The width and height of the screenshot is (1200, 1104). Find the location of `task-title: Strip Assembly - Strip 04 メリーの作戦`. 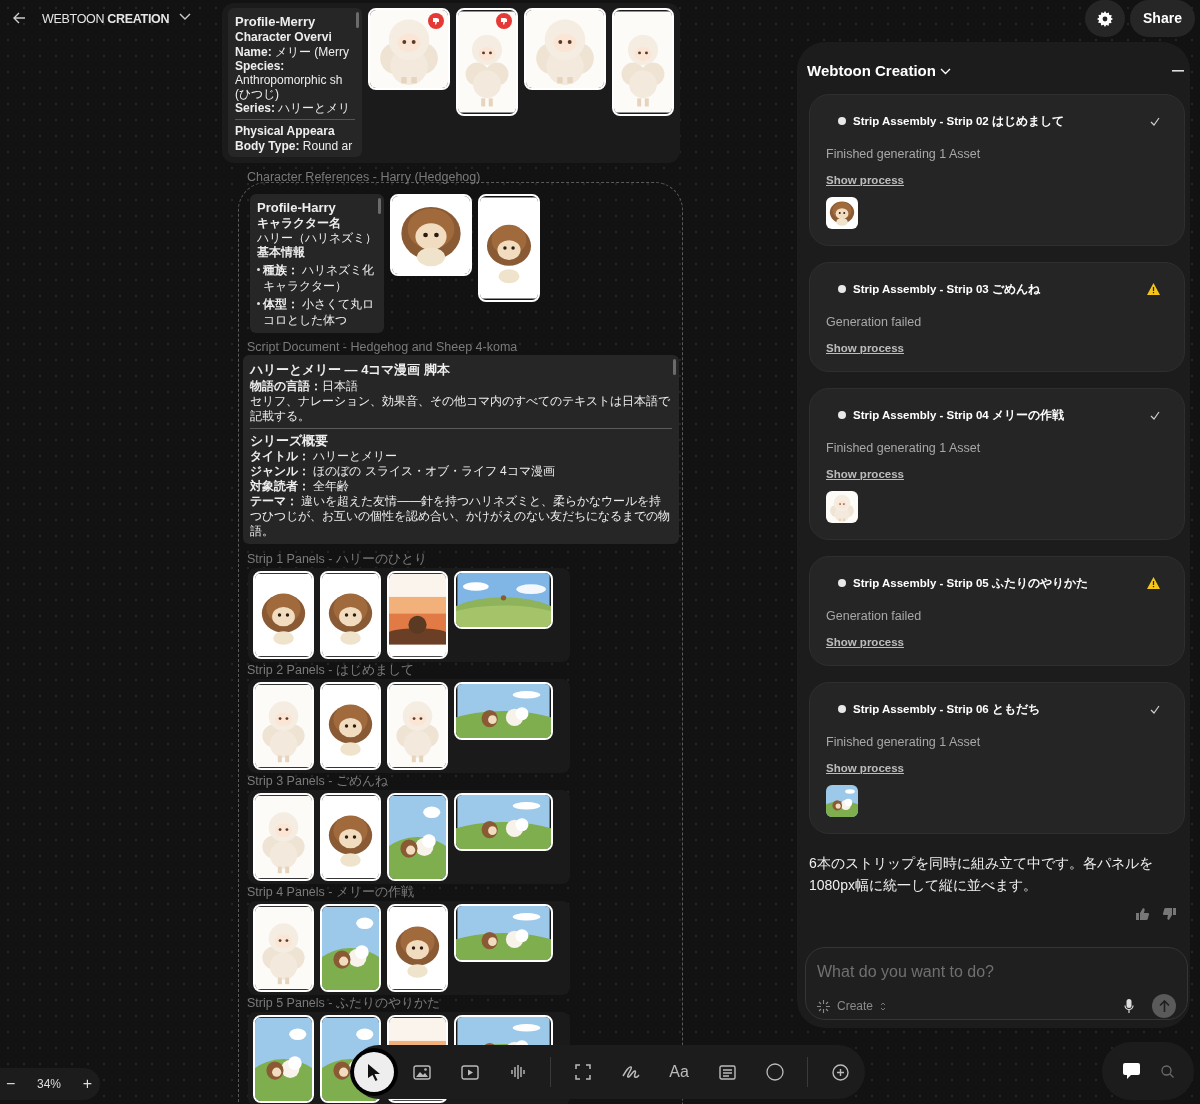

task-title: Strip Assembly - Strip 04 メリーの作戦 is located at coordinates (958, 415).